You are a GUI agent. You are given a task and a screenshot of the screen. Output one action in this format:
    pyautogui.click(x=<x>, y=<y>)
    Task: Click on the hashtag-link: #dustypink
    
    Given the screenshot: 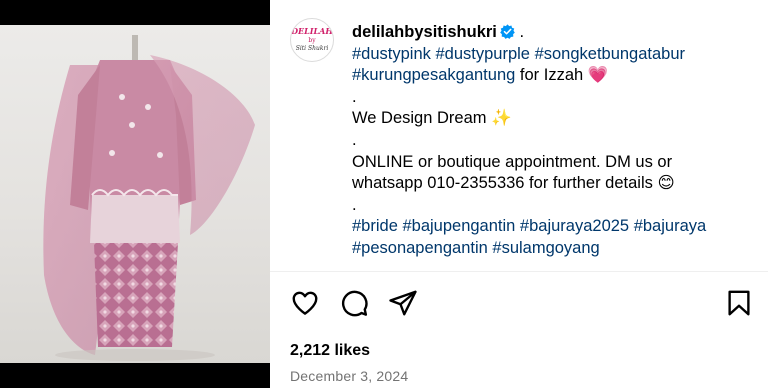 What is the action you would take?
    pyautogui.click(x=391, y=54)
    